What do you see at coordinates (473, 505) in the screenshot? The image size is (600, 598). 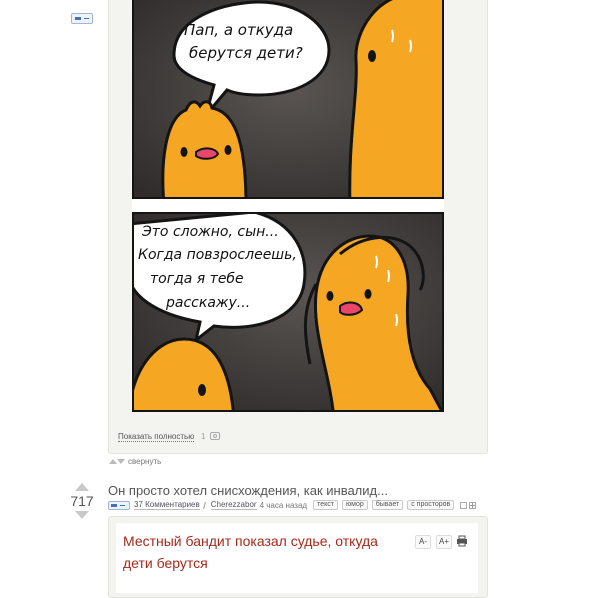 I see `add-icon` at bounding box center [473, 505].